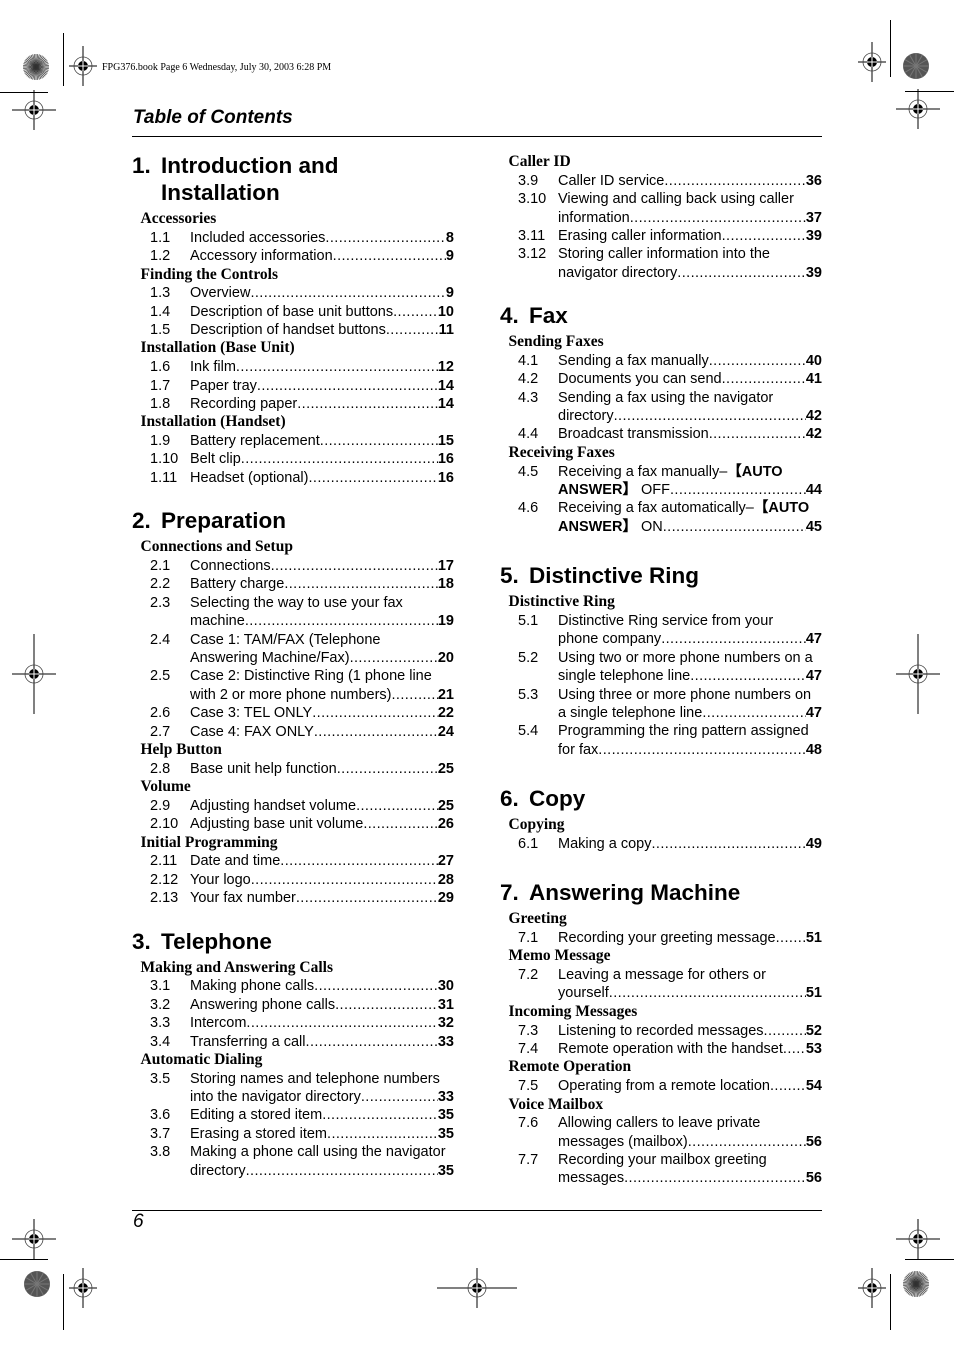  I want to click on entry-page-number: 8, so click(450, 238).